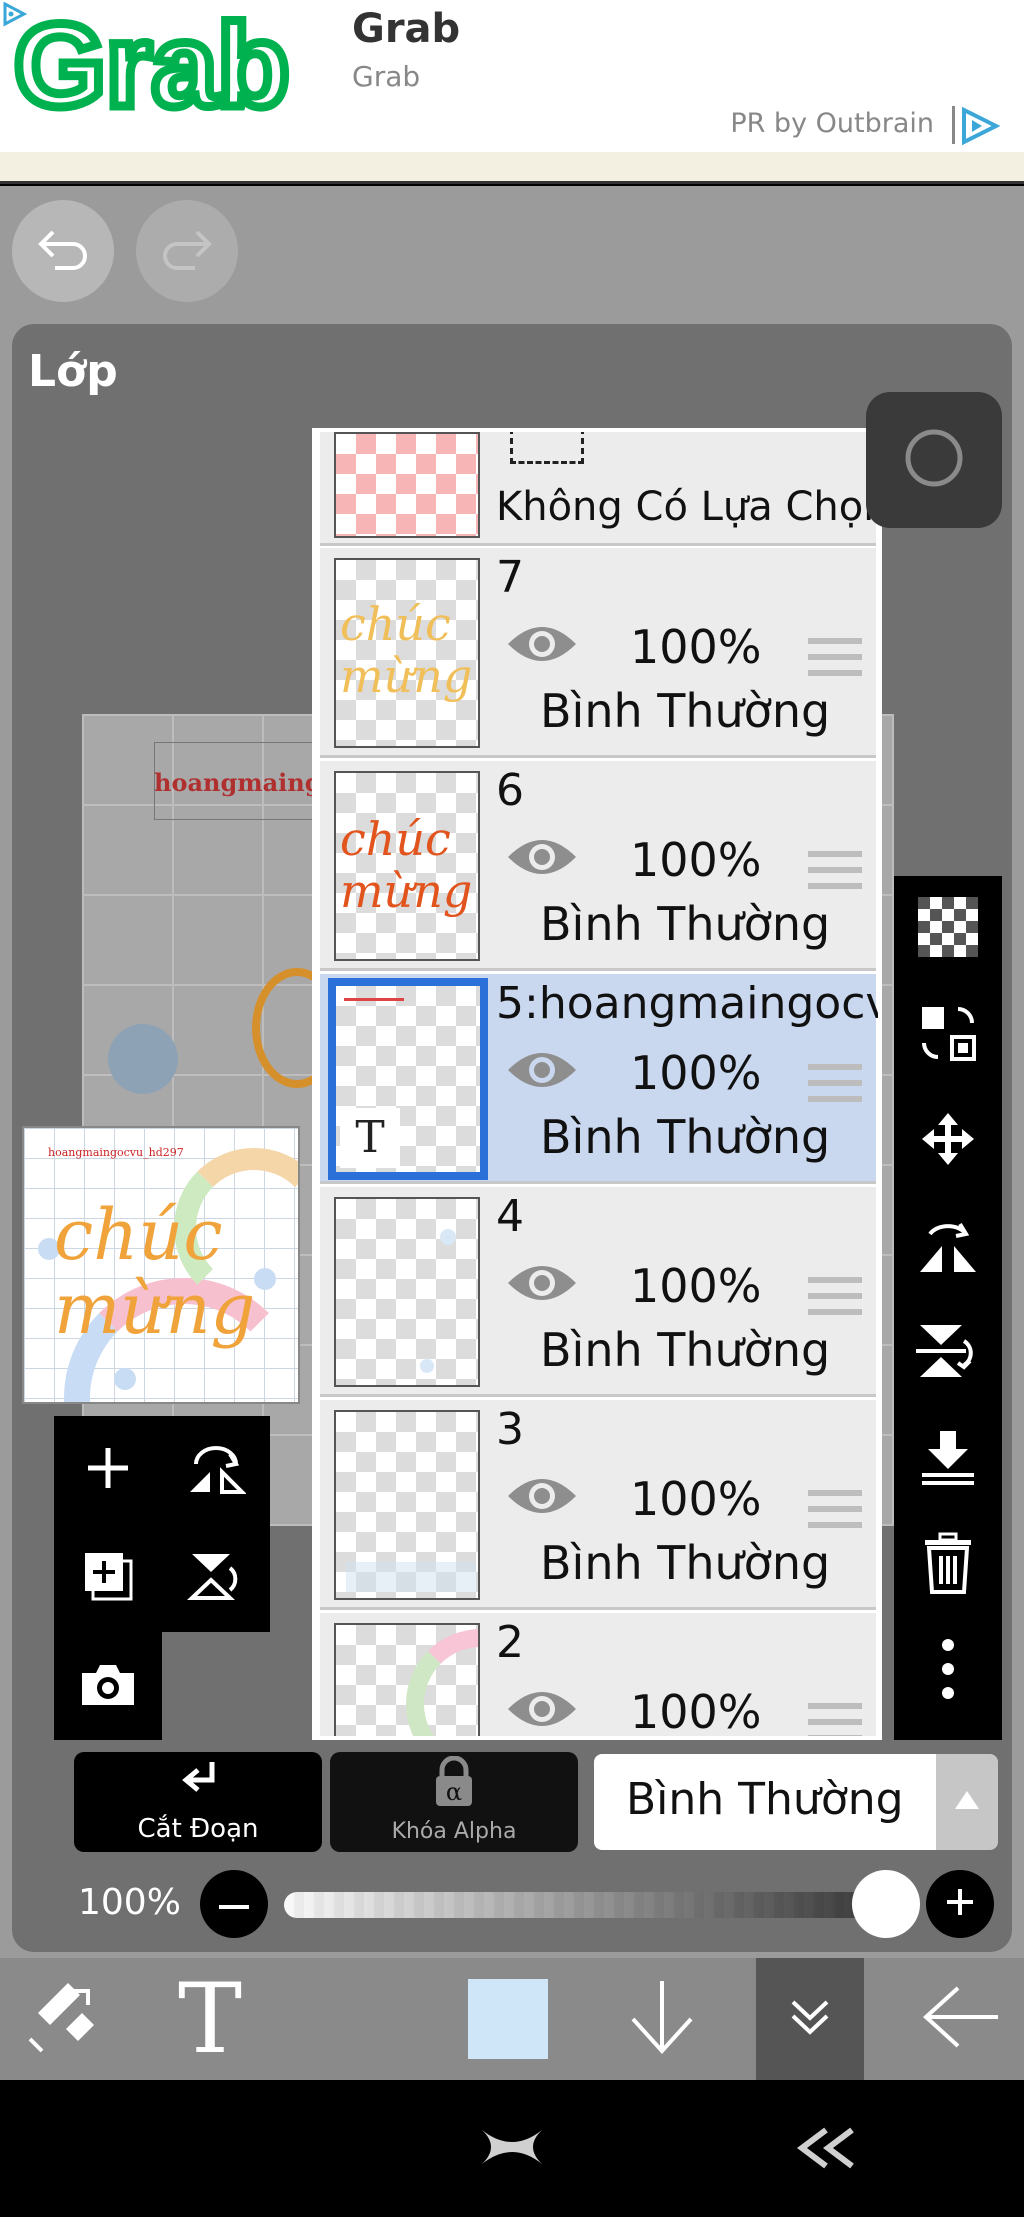 The height and width of the screenshot is (2217, 1024). Describe the element at coordinates (948, 1141) in the screenshot. I see `move-button` at that location.